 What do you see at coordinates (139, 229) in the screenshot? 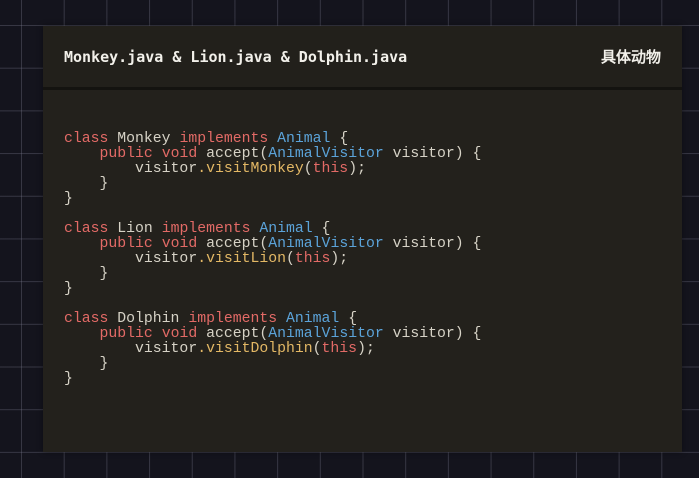
I see `code-token: Lion` at bounding box center [139, 229].